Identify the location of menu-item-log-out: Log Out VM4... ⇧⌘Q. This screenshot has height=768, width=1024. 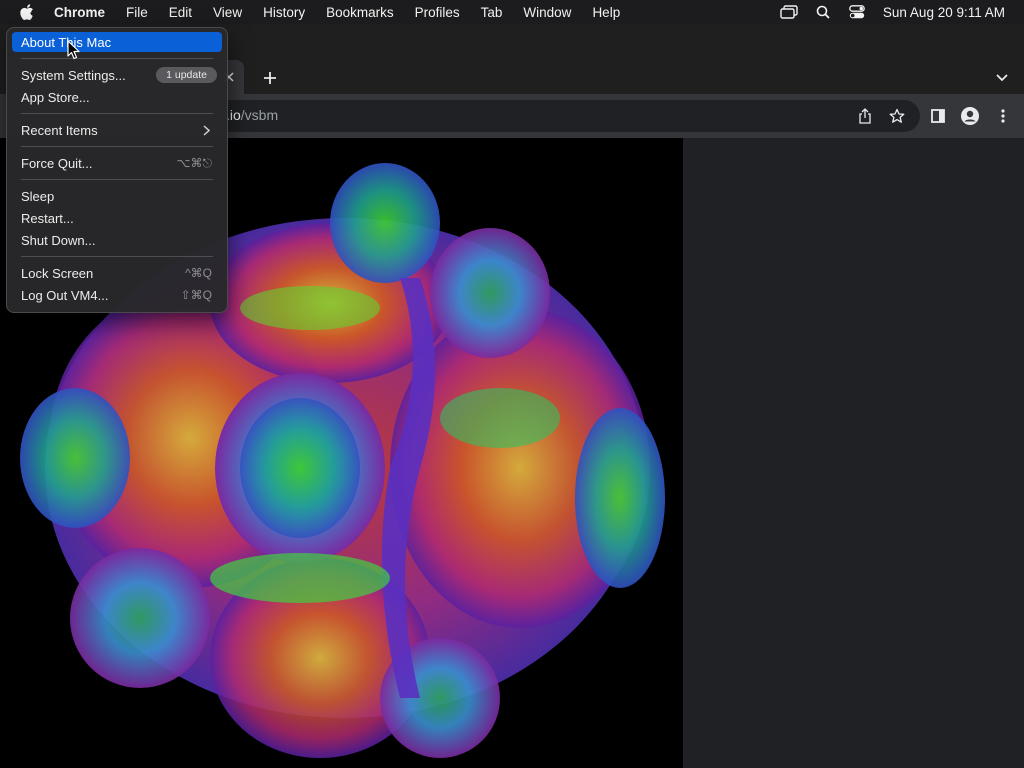
(117, 295).